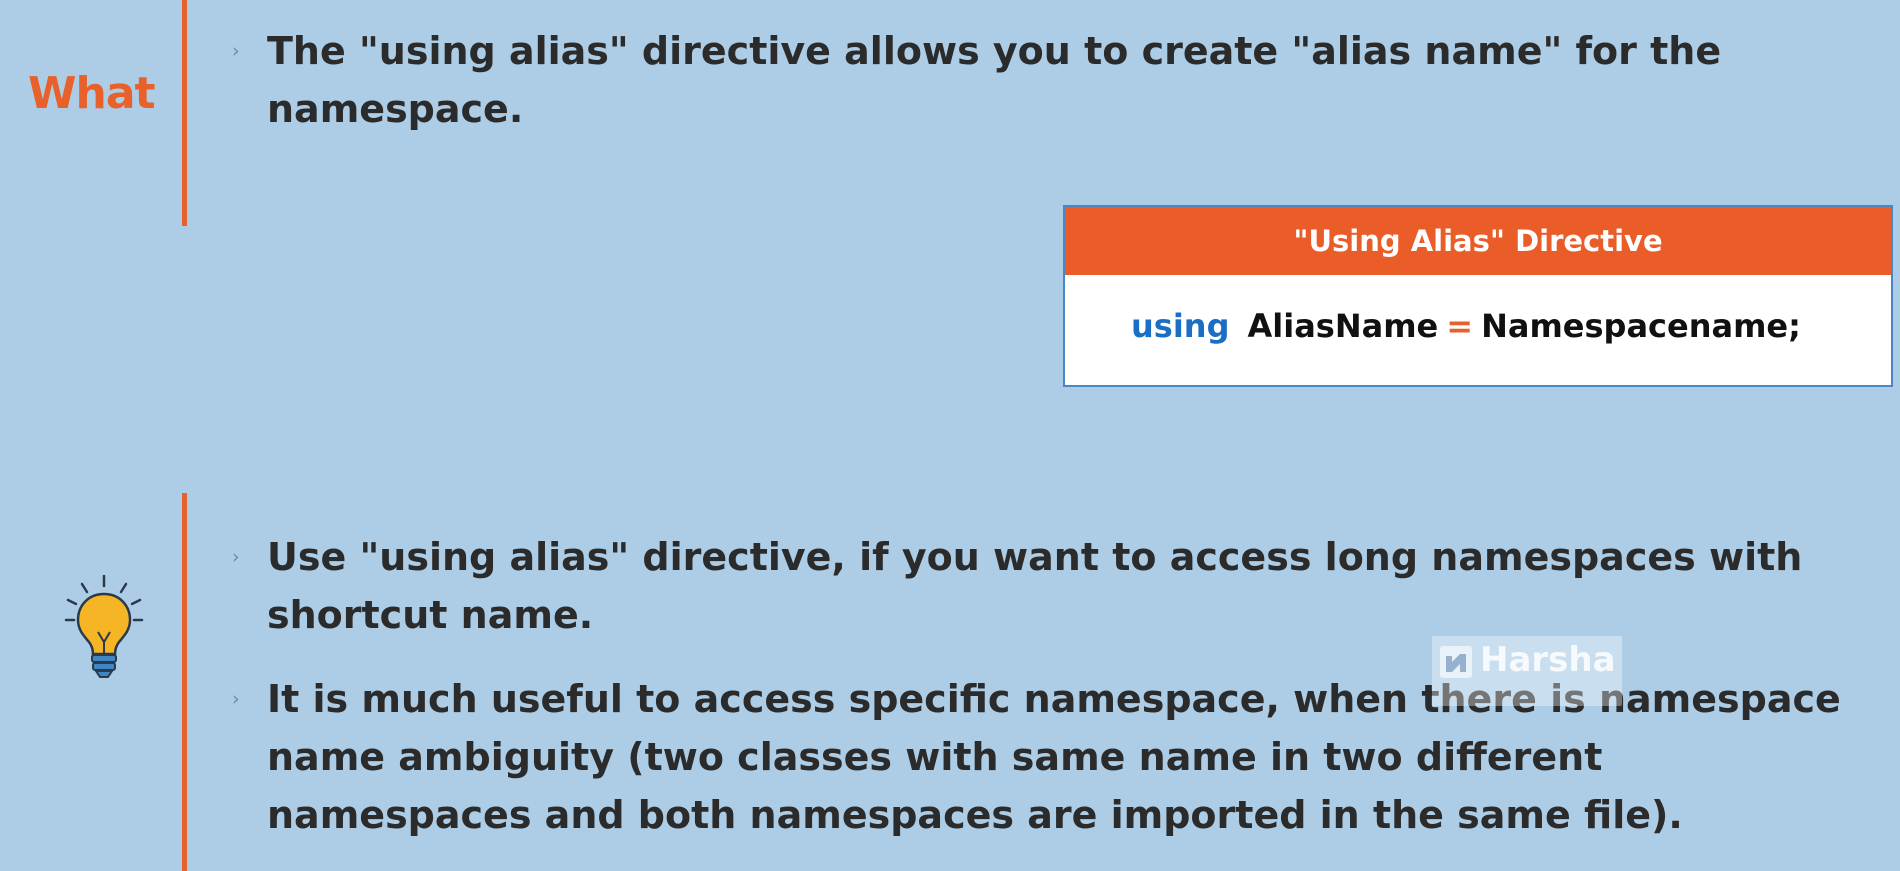  I want to click on syntax-keyword: using, so click(1180, 326).